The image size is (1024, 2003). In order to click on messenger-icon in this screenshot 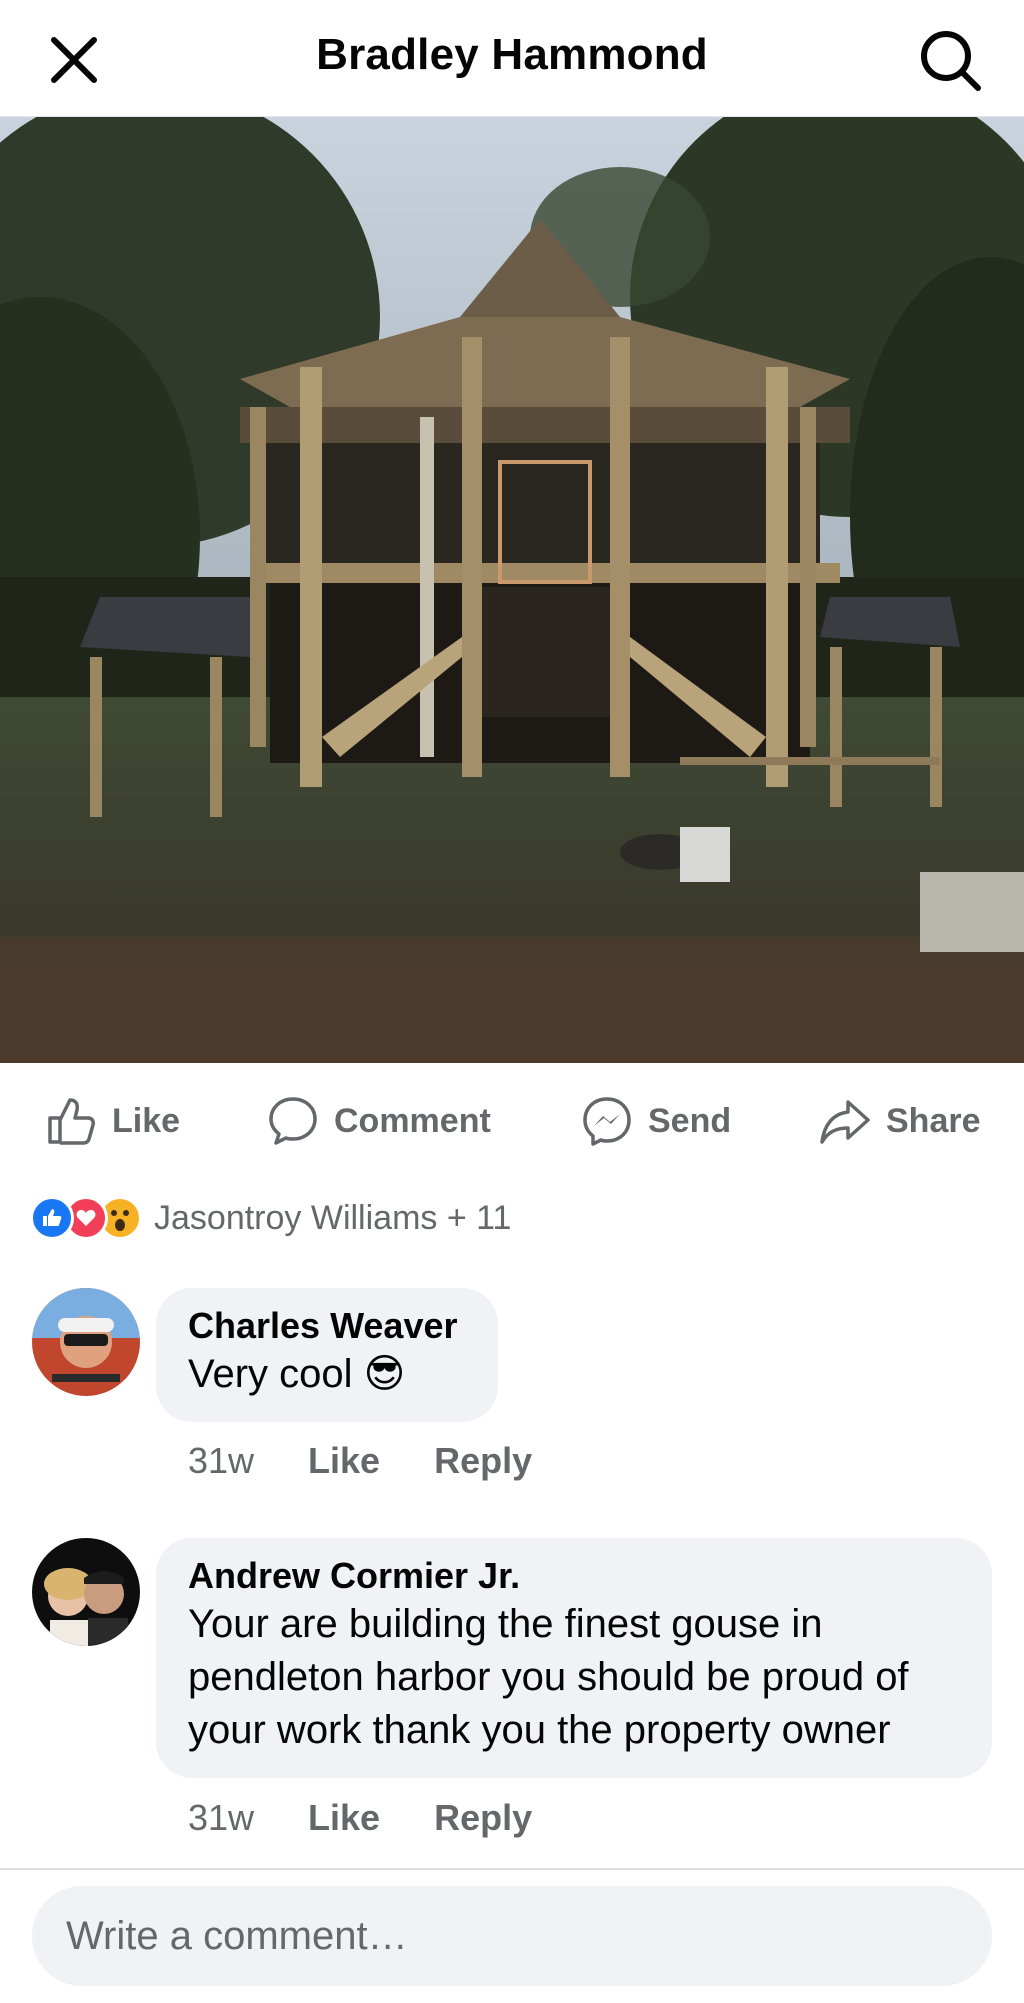, I will do `click(607, 1121)`.